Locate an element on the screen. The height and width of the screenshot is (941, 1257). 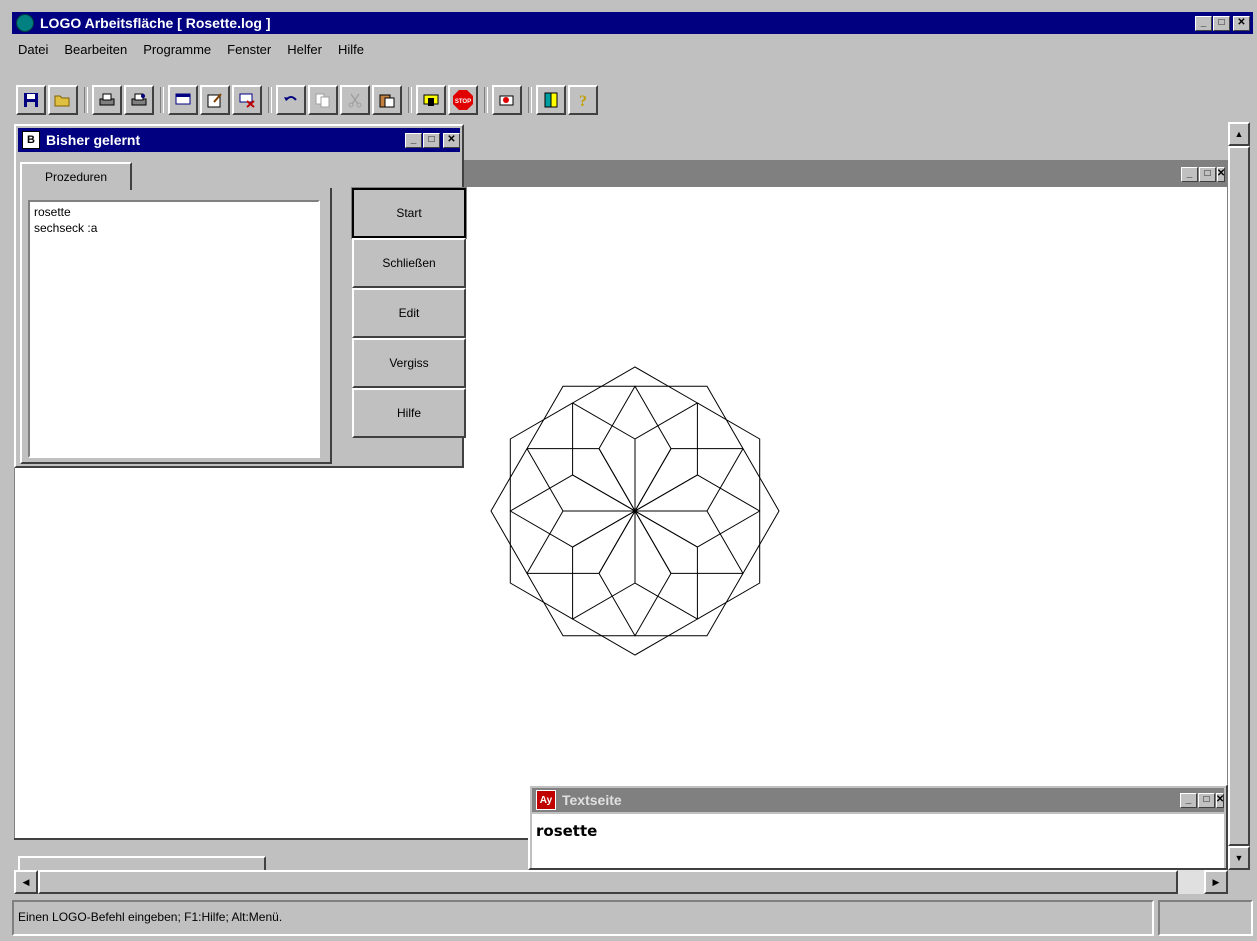
edit-button-label: Edit is located at coordinates (409, 313).